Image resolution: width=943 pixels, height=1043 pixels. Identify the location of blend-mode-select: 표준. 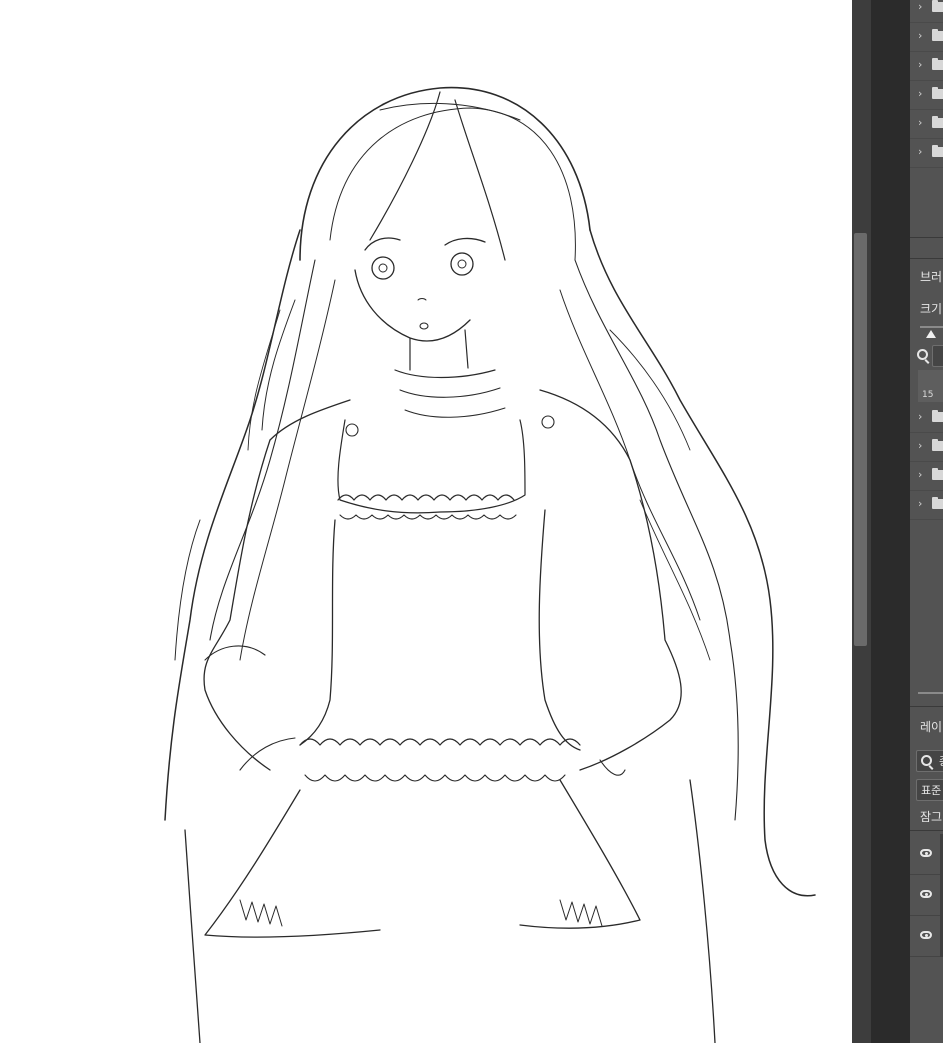
(929, 790).